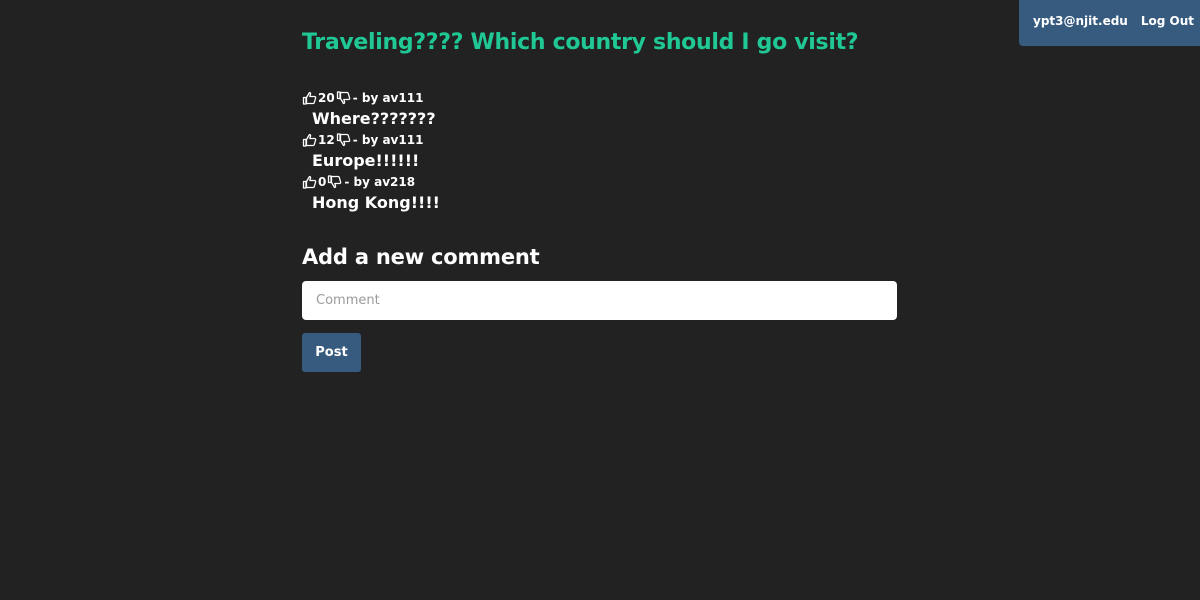  What do you see at coordinates (331, 352) in the screenshot?
I see `post-button: Post` at bounding box center [331, 352].